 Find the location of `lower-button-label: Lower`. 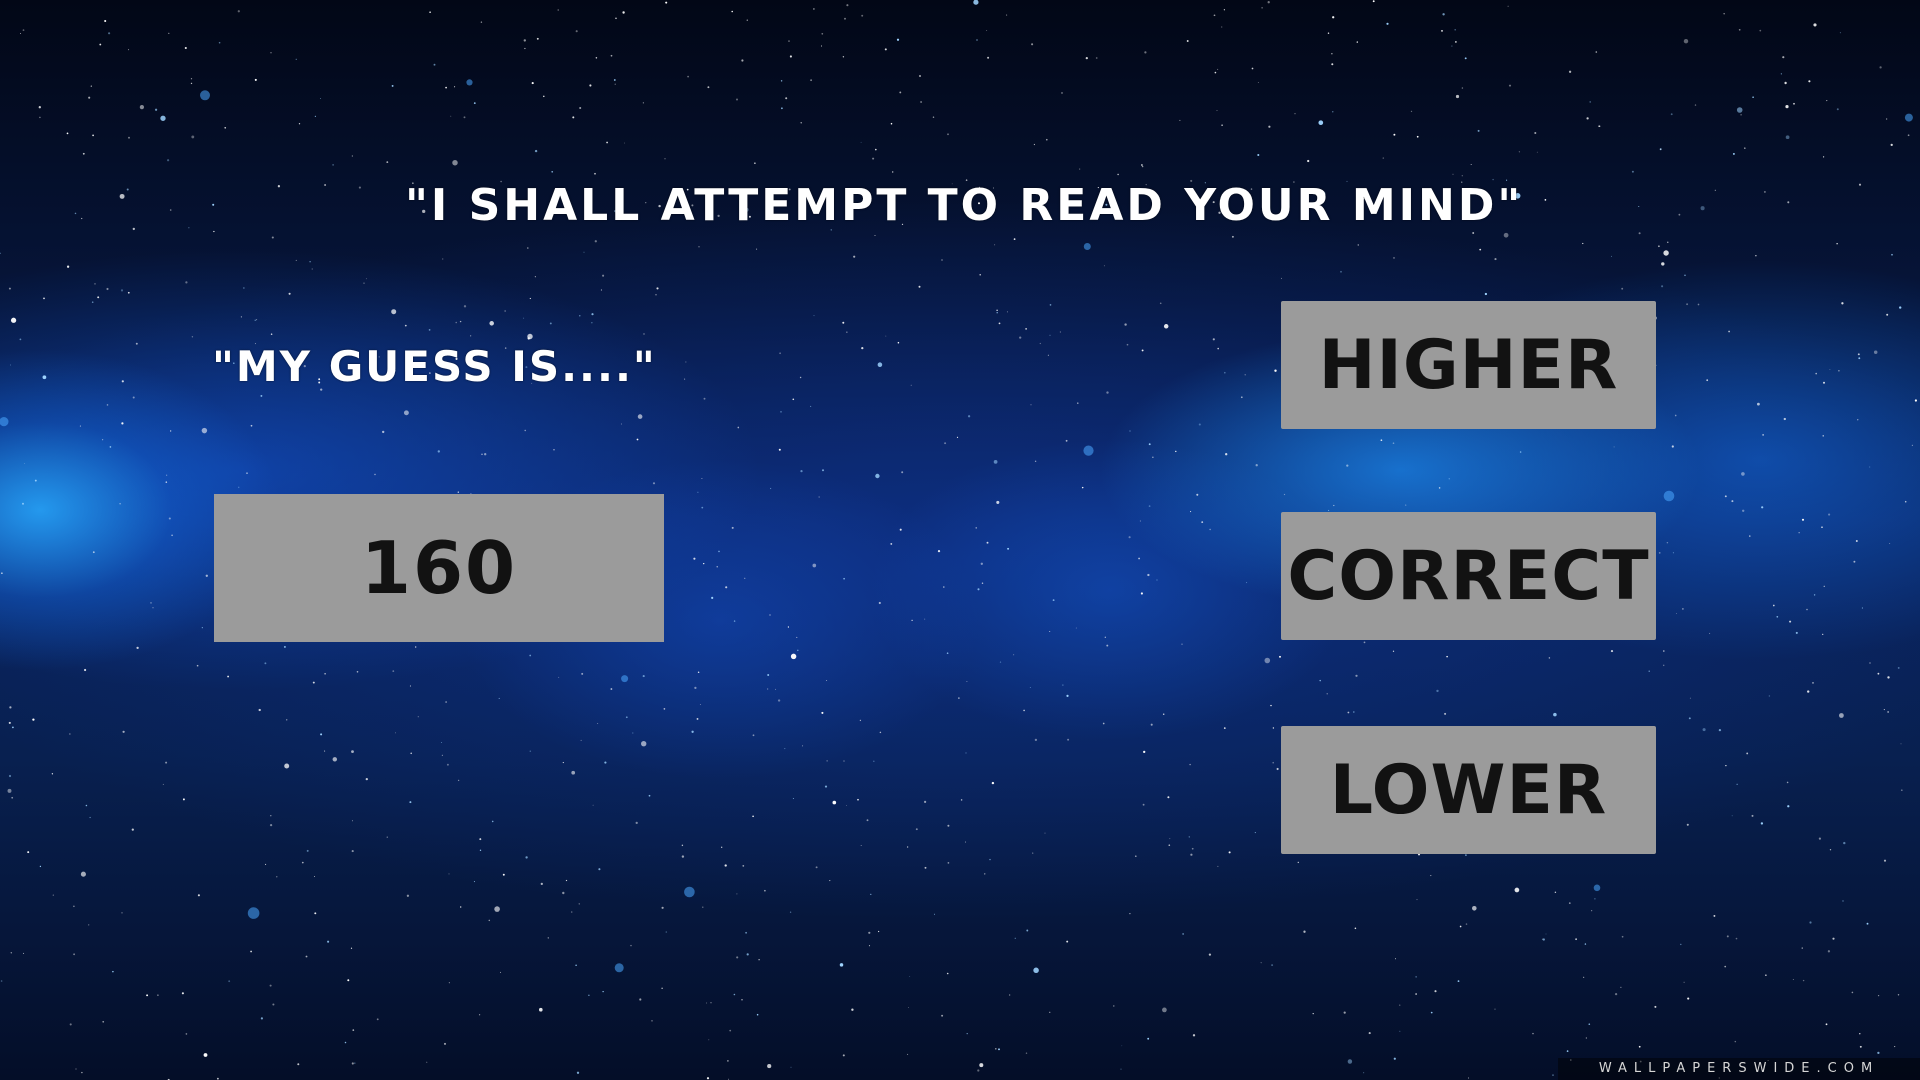

lower-button-label: Lower is located at coordinates (1468, 790).